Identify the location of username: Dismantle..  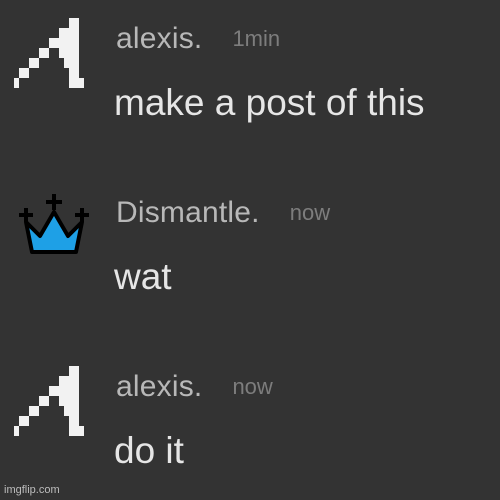
(188, 212).